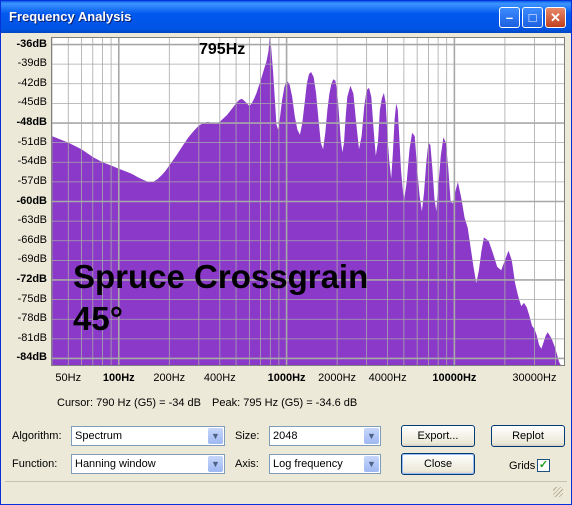 The image size is (572, 505). What do you see at coordinates (32, 239) in the screenshot?
I see `y-tick-label: -66dB` at bounding box center [32, 239].